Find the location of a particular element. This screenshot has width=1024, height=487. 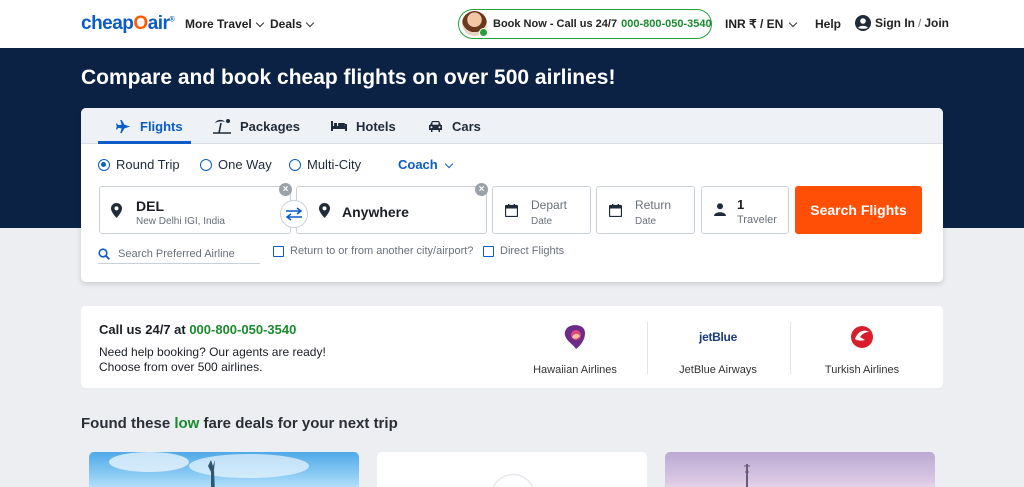

agent-avatar is located at coordinates (475, 24).